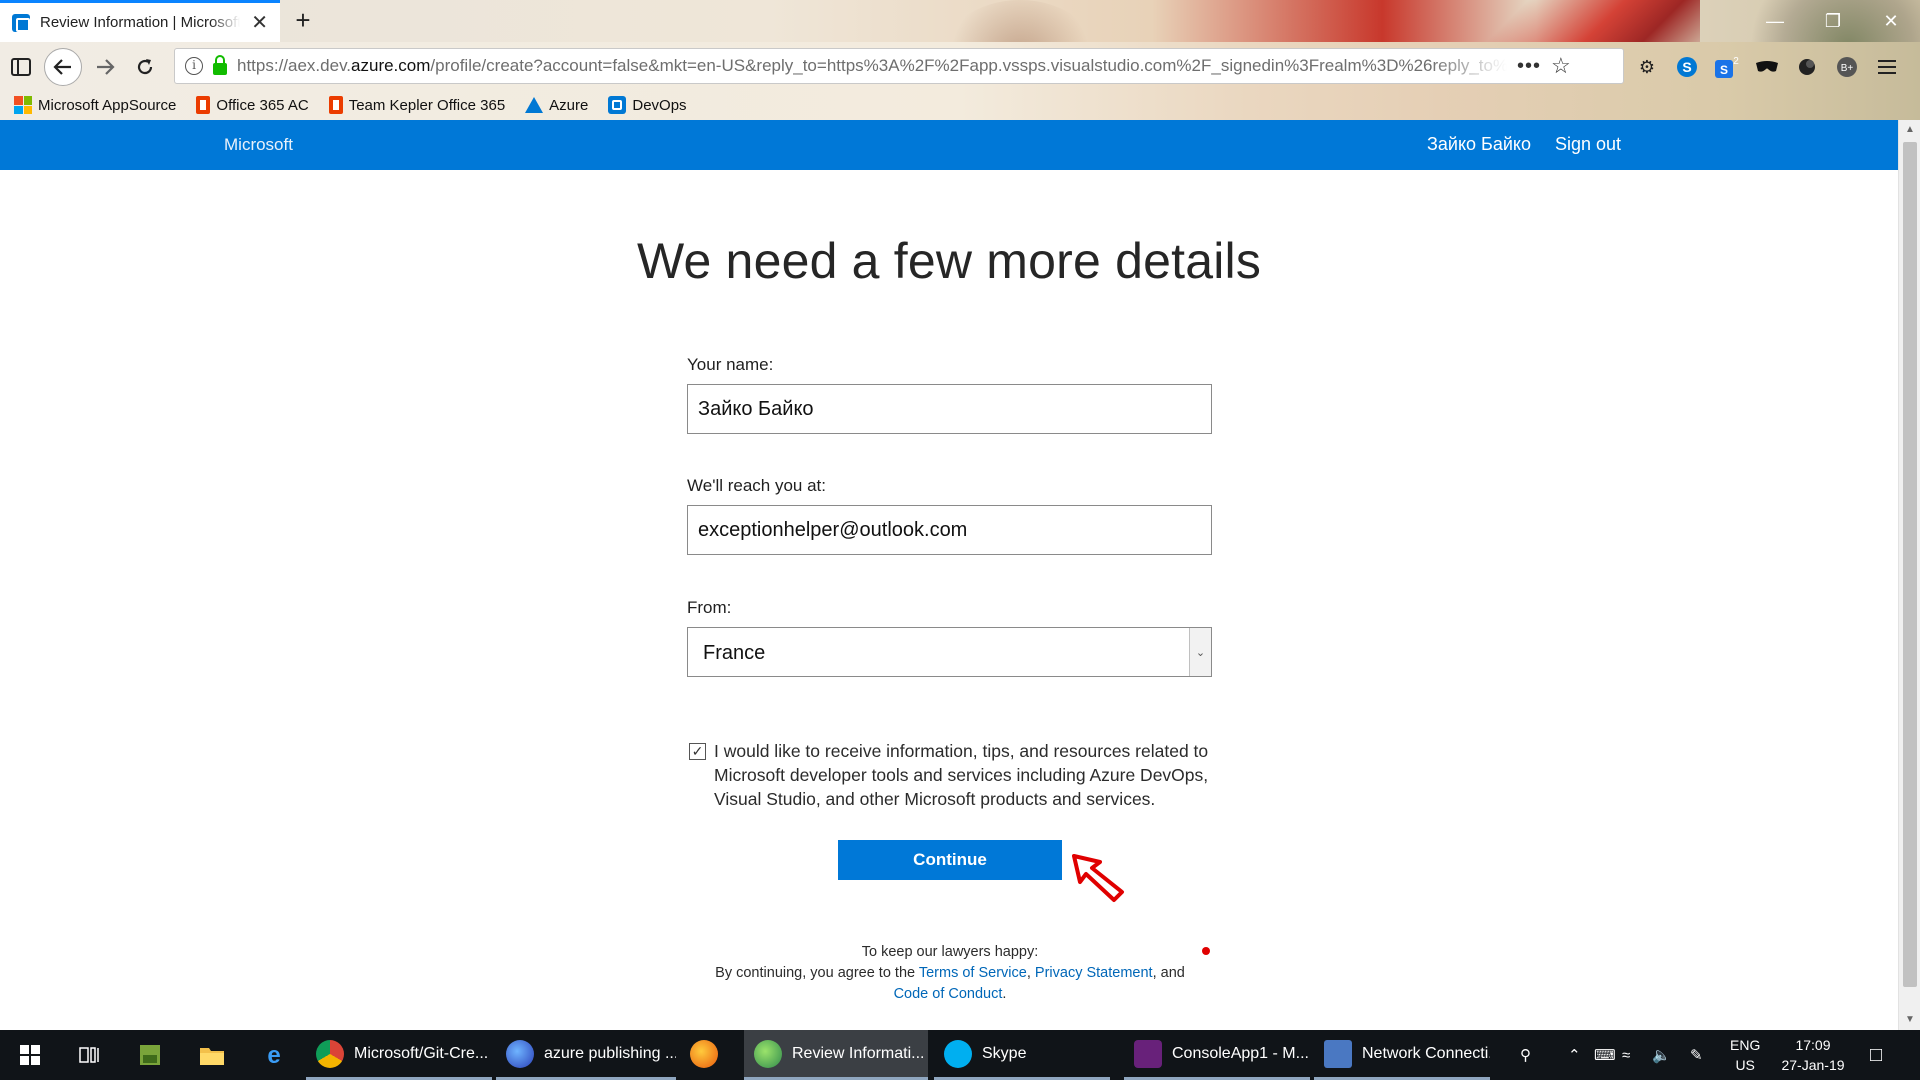 Image resolution: width=1920 pixels, height=1080 pixels. Describe the element at coordinates (220, 65) in the screenshot. I see `lock-icon` at that location.